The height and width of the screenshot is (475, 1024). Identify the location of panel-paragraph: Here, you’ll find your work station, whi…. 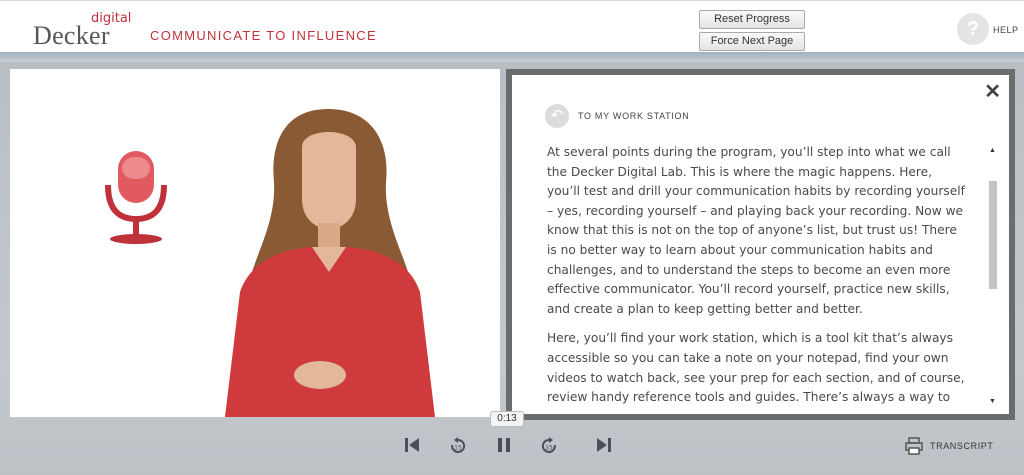
(756, 368).